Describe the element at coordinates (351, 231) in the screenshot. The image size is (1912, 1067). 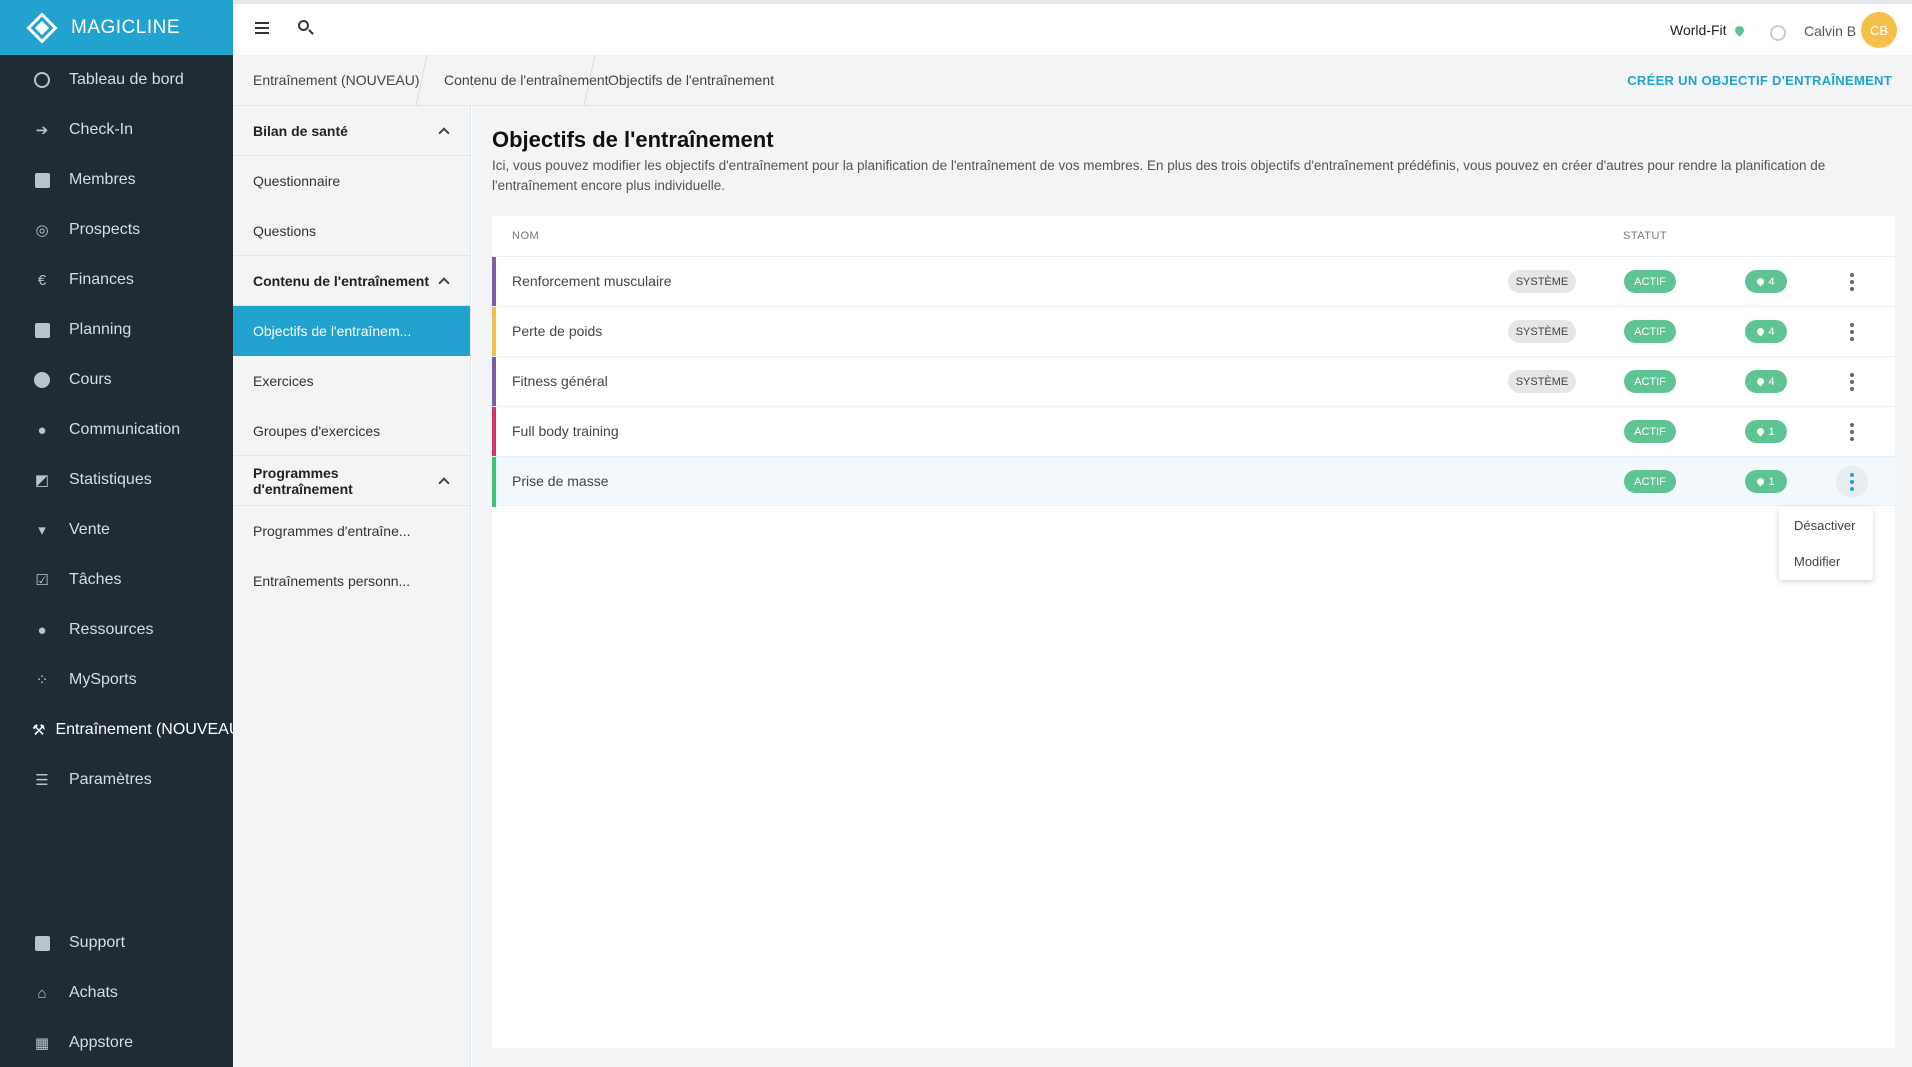
I see `subnav-item-questions: Questions` at that location.